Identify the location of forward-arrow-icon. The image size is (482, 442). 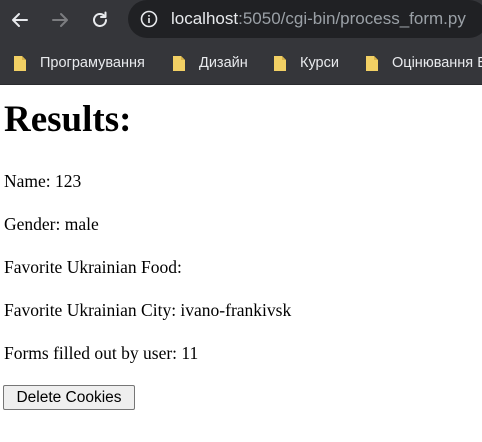
(60, 20).